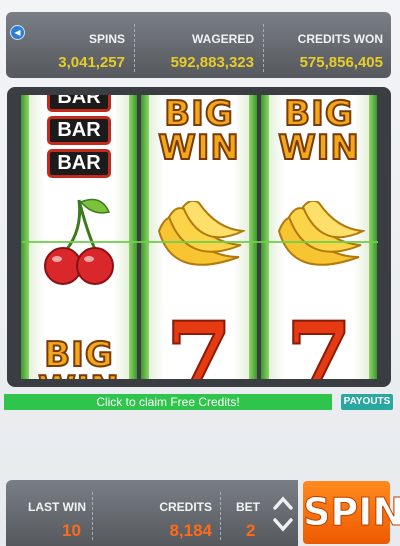 This screenshot has width=400, height=546. I want to click on bottom-panel: LAST WIN 10 CREDITS 8,184 BET 2, so click(152, 513).